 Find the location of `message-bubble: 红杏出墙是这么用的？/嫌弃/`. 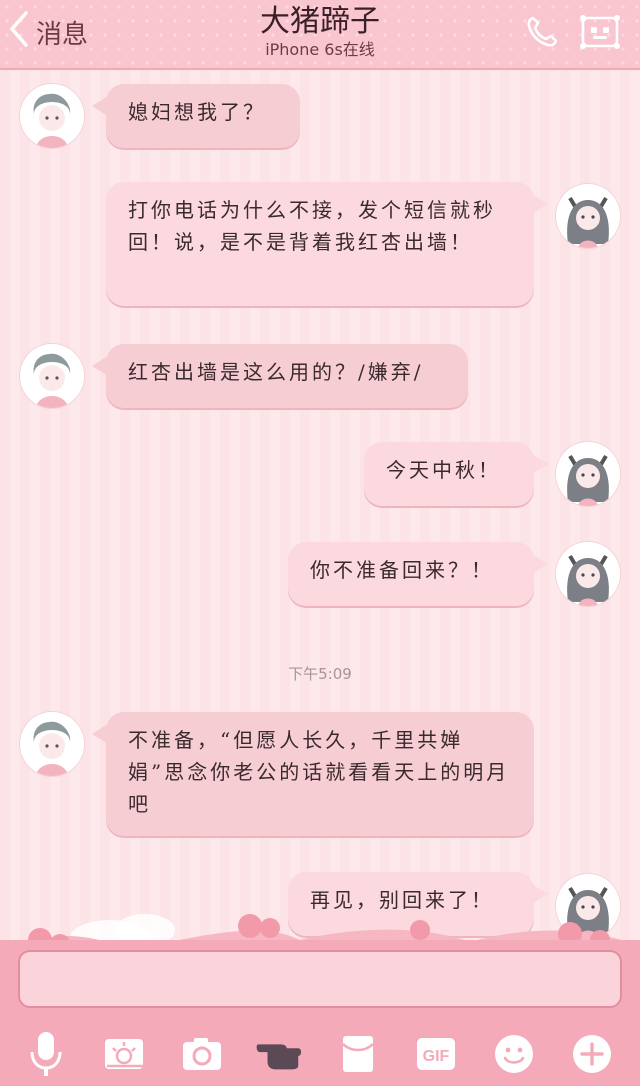

message-bubble: 红杏出墙是这么用的？/嫌弃/ is located at coordinates (280, 376).